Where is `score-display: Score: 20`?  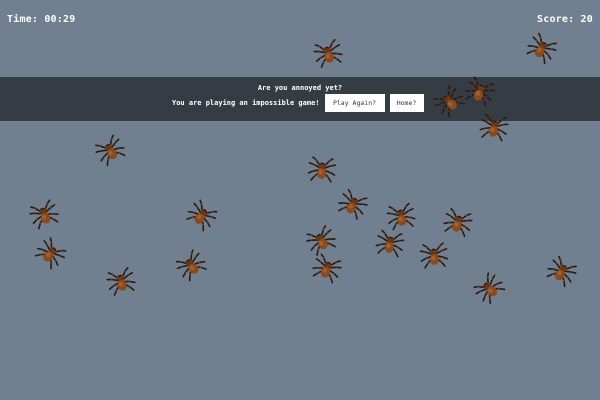
score-display: Score: 20 is located at coordinates (565, 19).